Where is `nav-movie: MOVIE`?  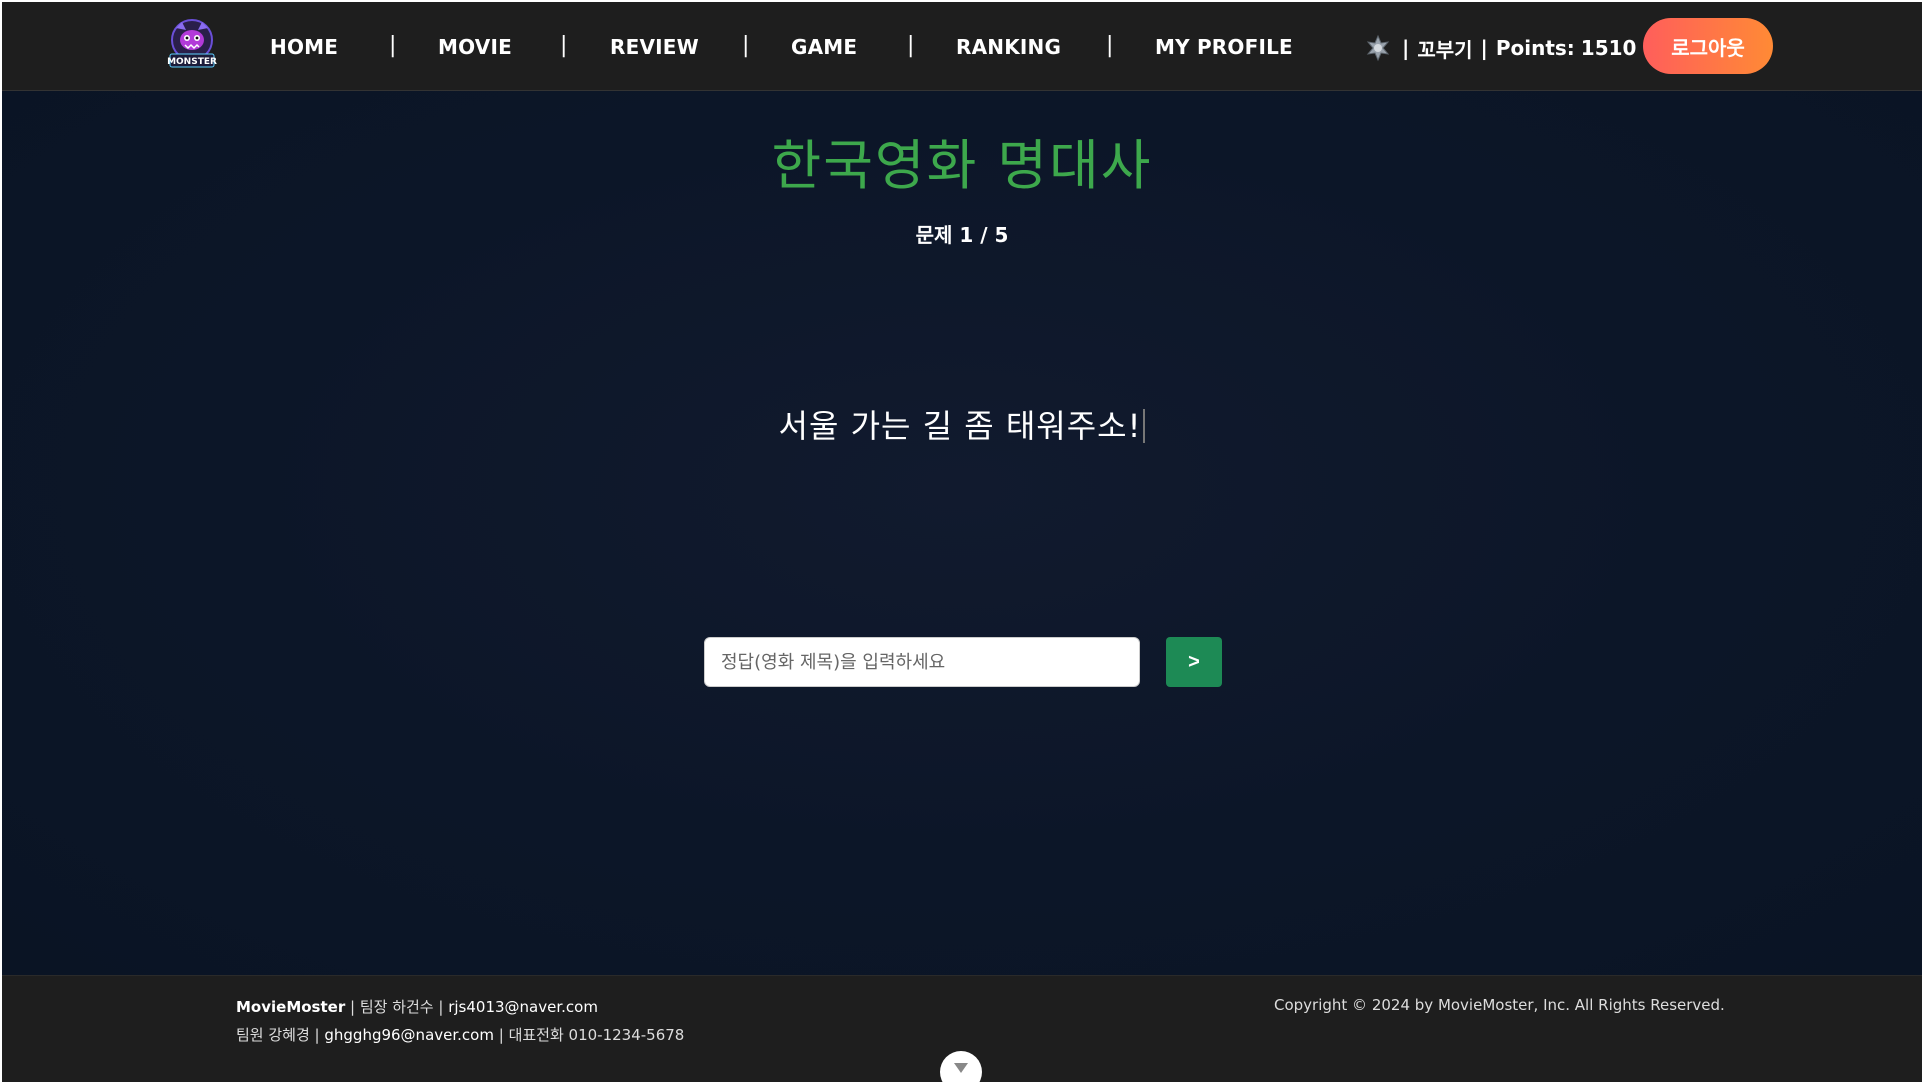
nav-movie: MOVIE is located at coordinates (475, 47).